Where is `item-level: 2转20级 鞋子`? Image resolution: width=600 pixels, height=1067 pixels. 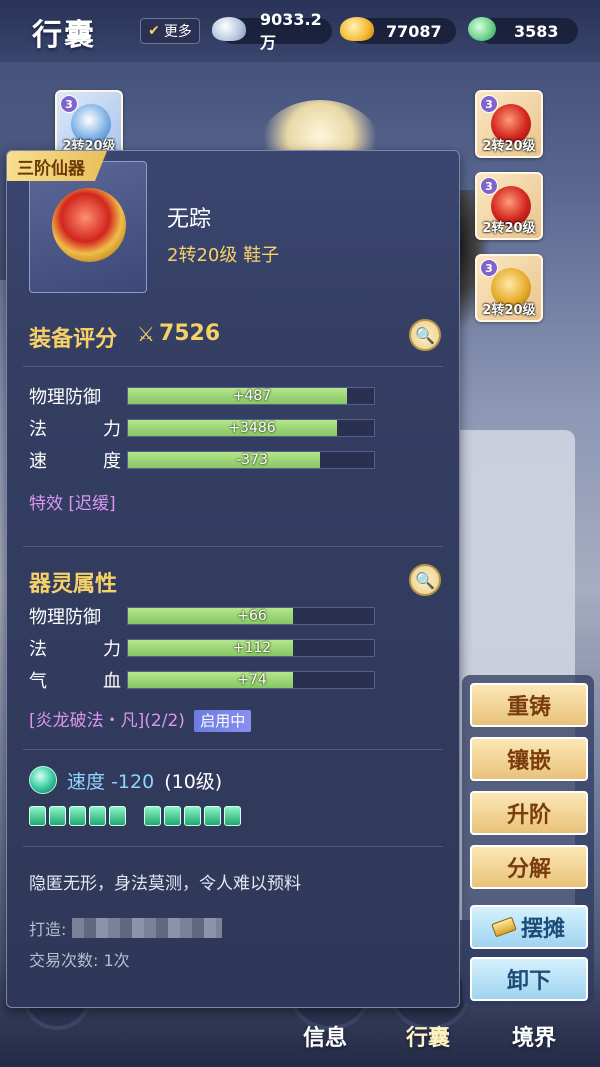
item-level: 2转20级 鞋子 is located at coordinates (223, 255).